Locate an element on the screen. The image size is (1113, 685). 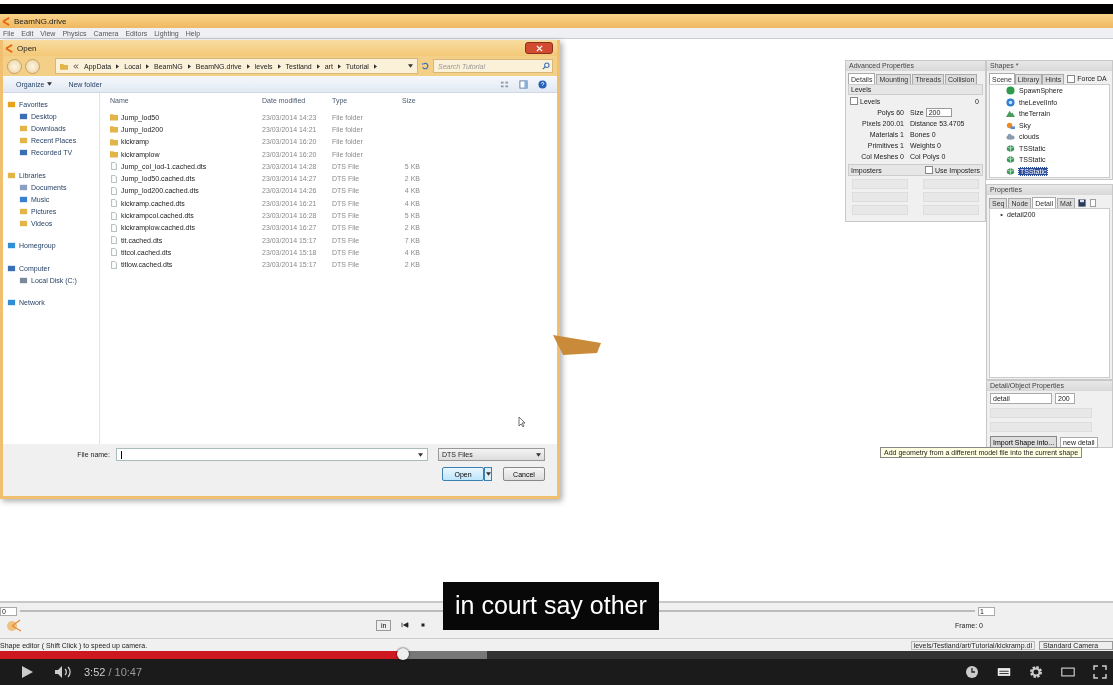
save-icon is located at coordinates (1081, 202).